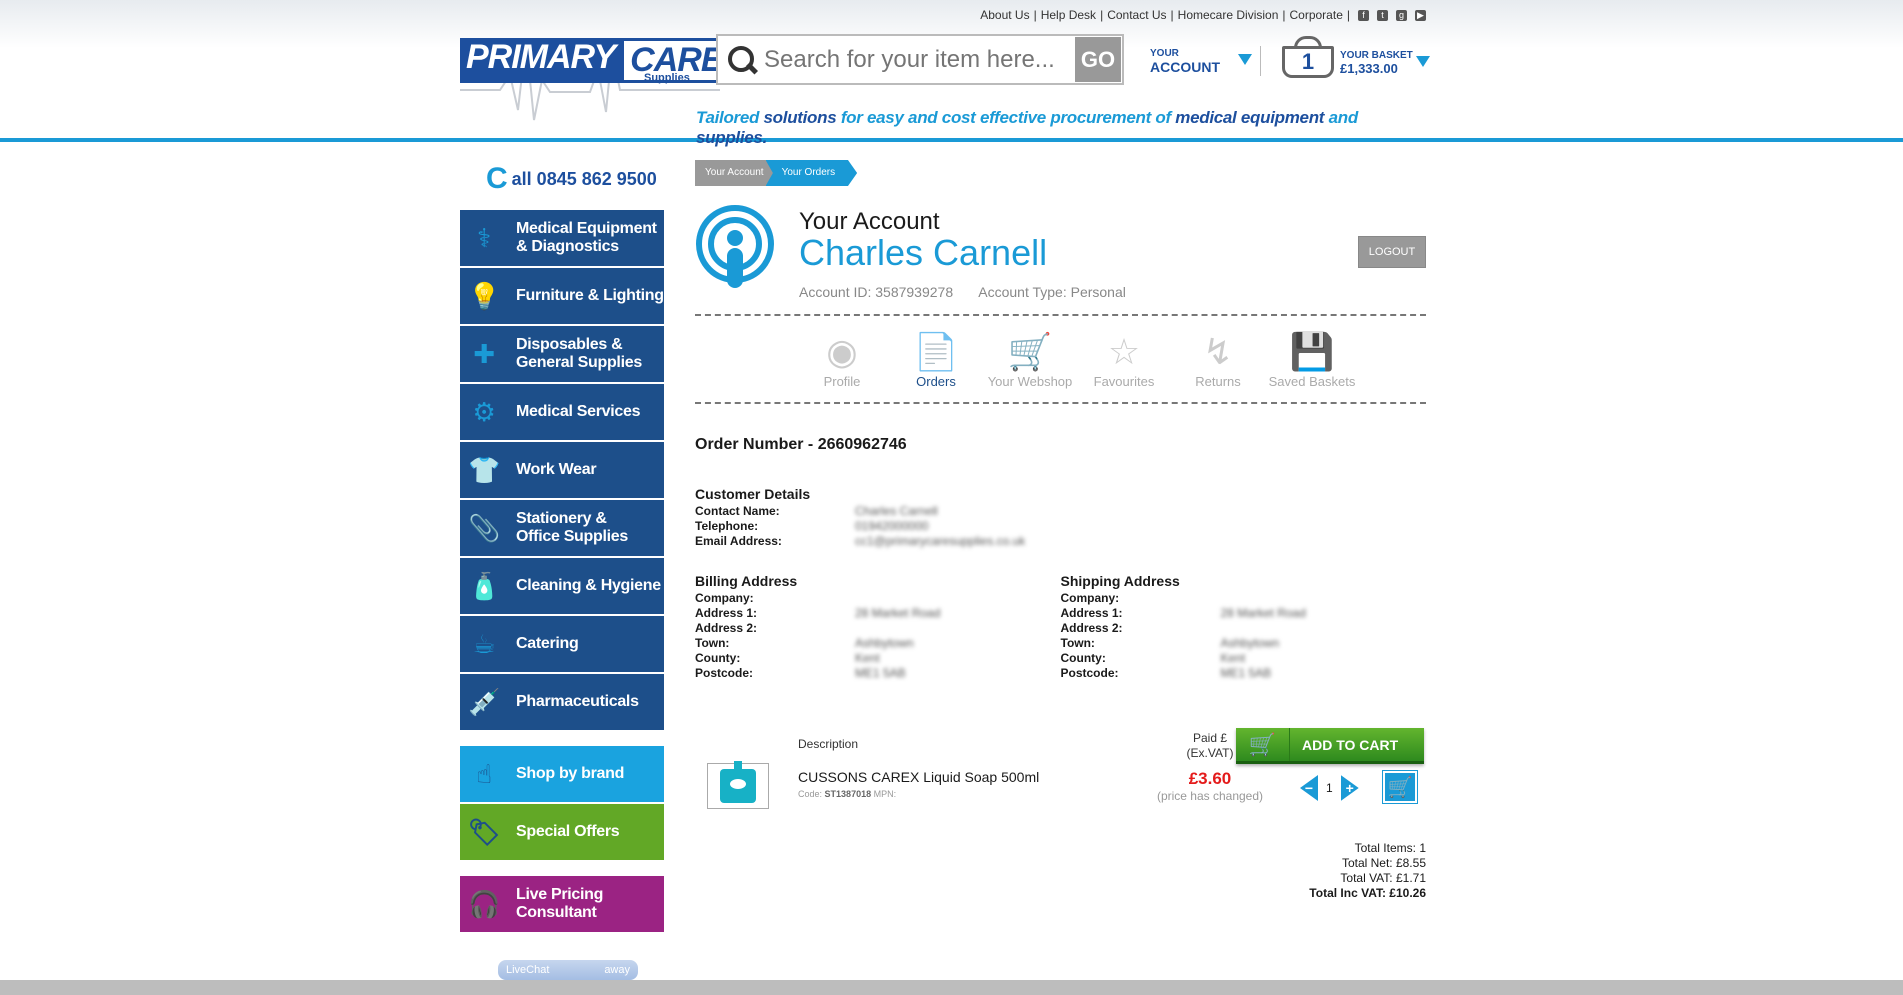 This screenshot has height=995, width=1903. I want to click on googleplus-icon: g, so click(1401, 15).